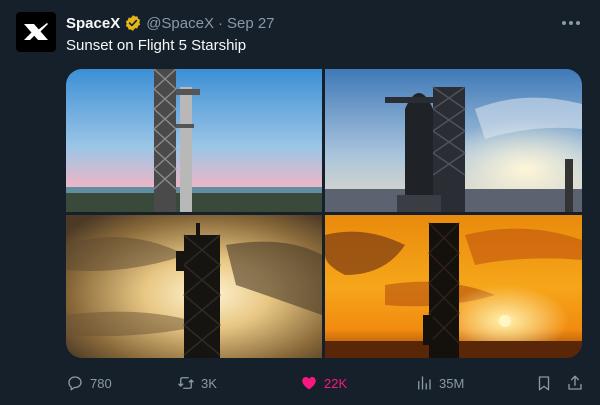  I want to click on reply-icon, so click(75, 383).